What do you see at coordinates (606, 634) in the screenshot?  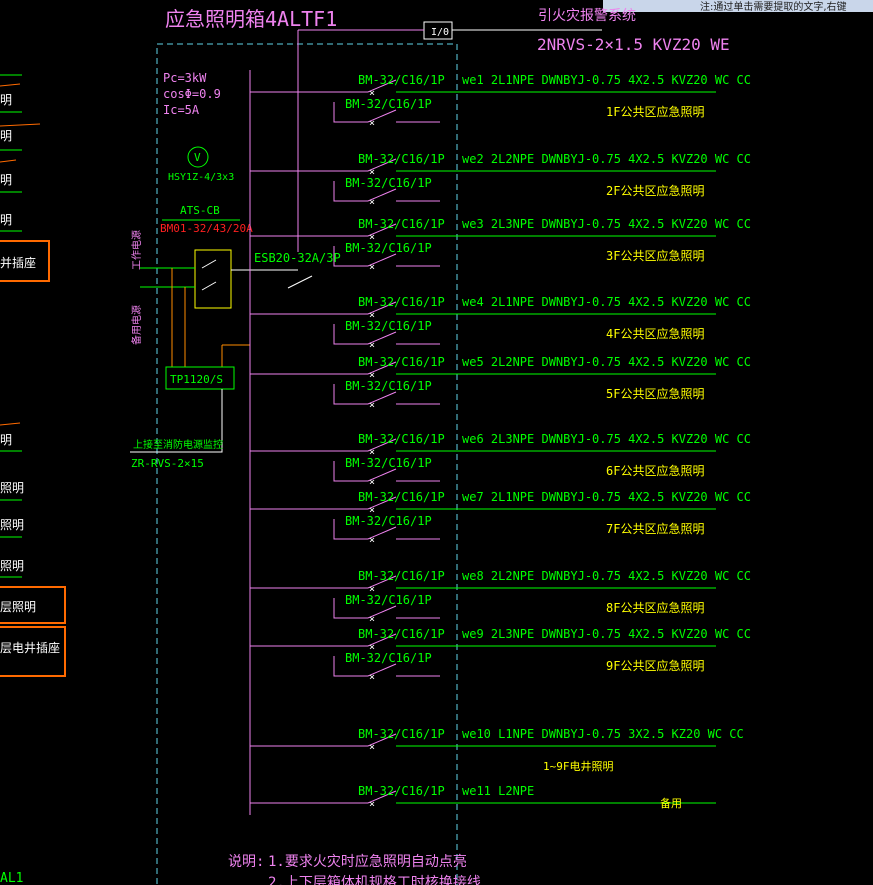 I see `circuit-cable-label-9: we9 2L3NPE DWNBYJ-0.75 4X2.5 KVZ20 WC CC` at bounding box center [606, 634].